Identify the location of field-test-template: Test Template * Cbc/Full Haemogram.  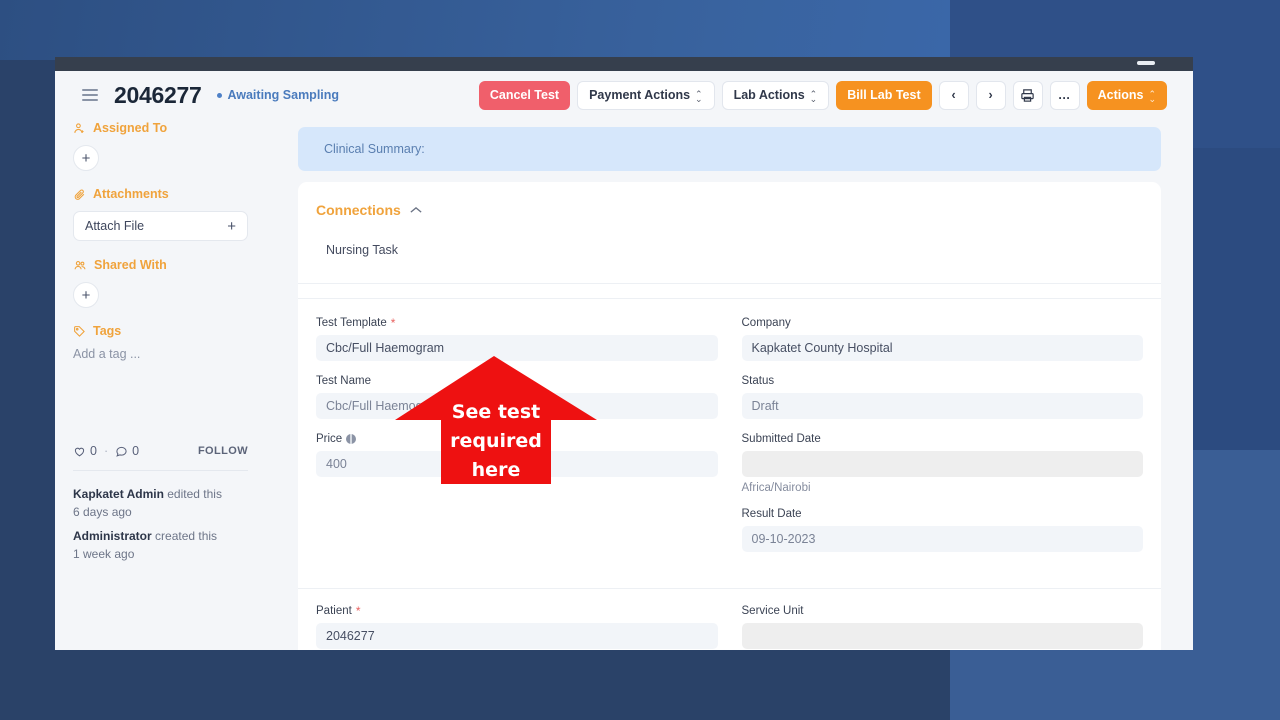
(517, 339).